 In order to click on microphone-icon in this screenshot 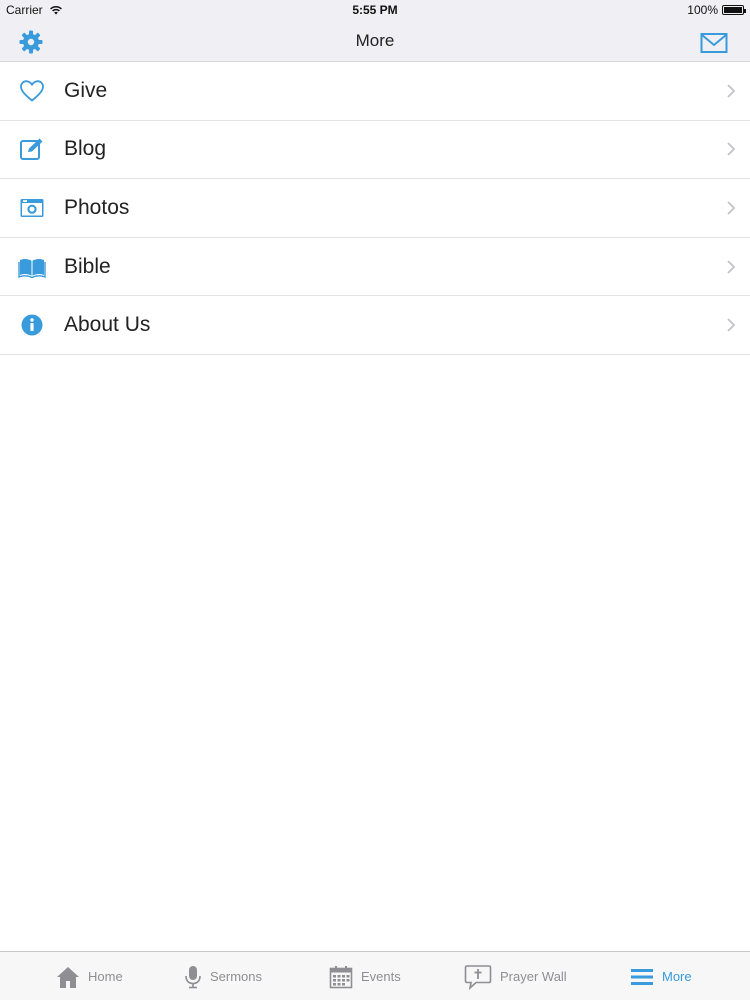, I will do `click(193, 976)`.